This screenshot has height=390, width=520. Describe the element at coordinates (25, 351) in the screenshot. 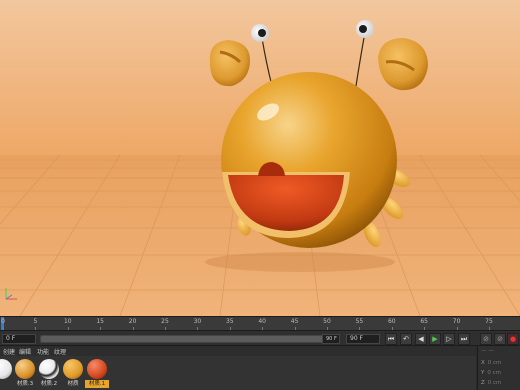

I see `menu-edit: 编辑` at that location.